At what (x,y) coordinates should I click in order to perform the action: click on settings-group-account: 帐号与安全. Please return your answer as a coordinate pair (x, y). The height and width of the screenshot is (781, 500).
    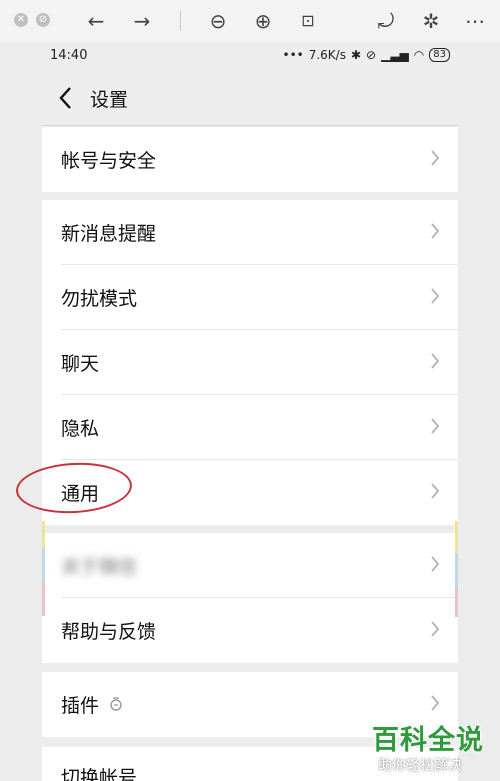
    Looking at the image, I should click on (250, 159).